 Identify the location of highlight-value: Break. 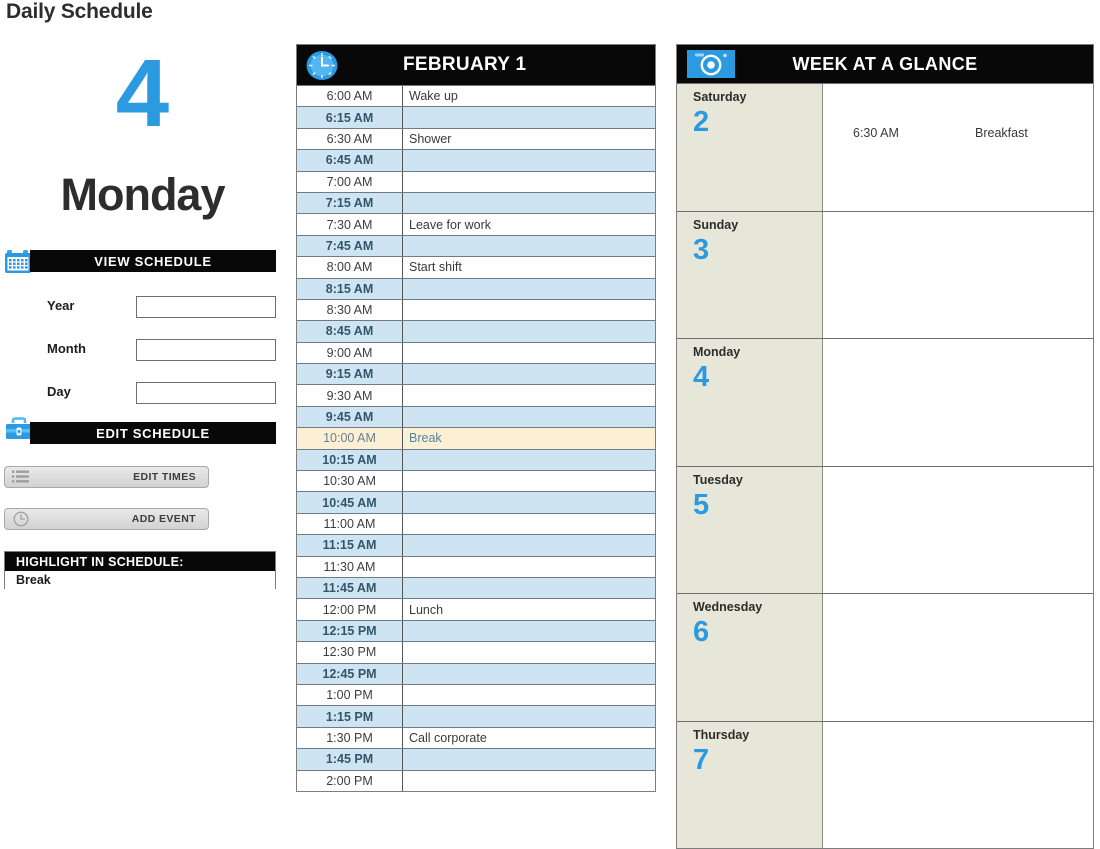
(140, 580).